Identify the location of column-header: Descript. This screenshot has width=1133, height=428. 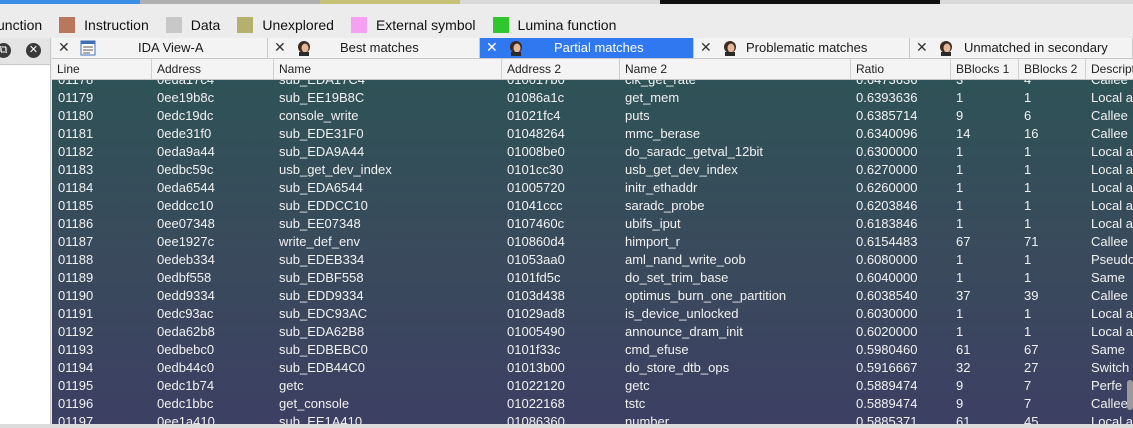
(1109, 69).